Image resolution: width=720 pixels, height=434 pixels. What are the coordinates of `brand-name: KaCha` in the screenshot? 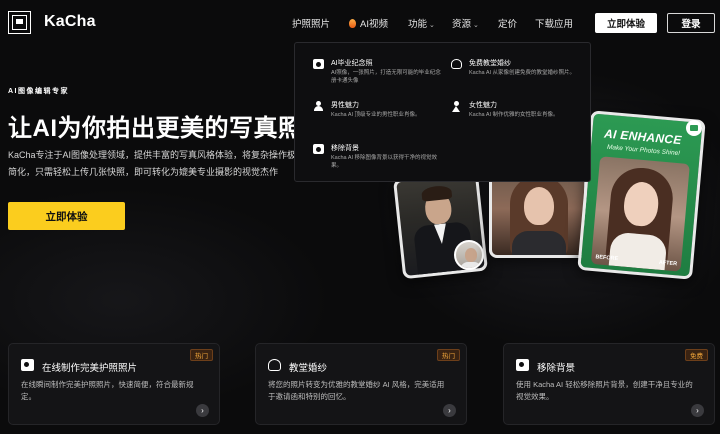 It's located at (70, 22).